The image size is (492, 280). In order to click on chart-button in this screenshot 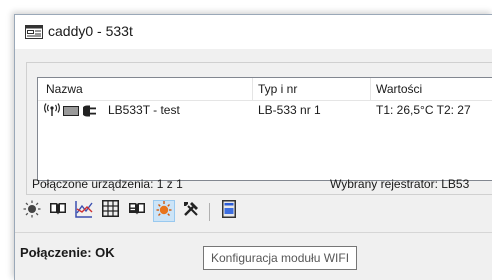, I will do `click(84, 211)`.